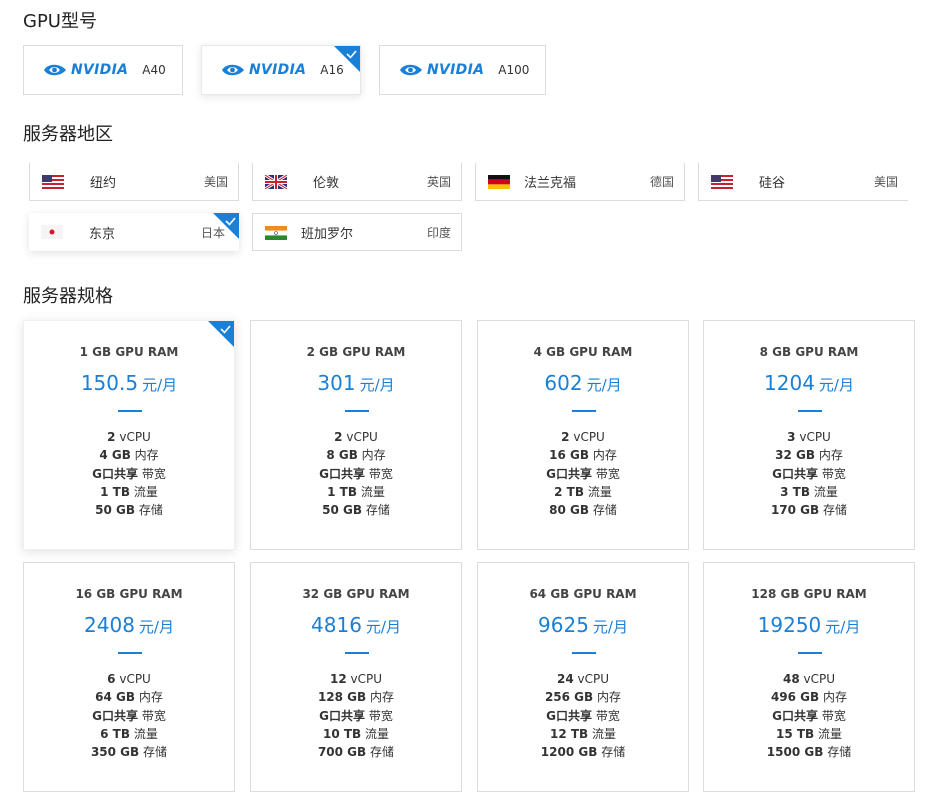 The image size is (949, 803). Describe the element at coordinates (336, 625) in the screenshot. I see `spec-price-value: 4816` at that location.